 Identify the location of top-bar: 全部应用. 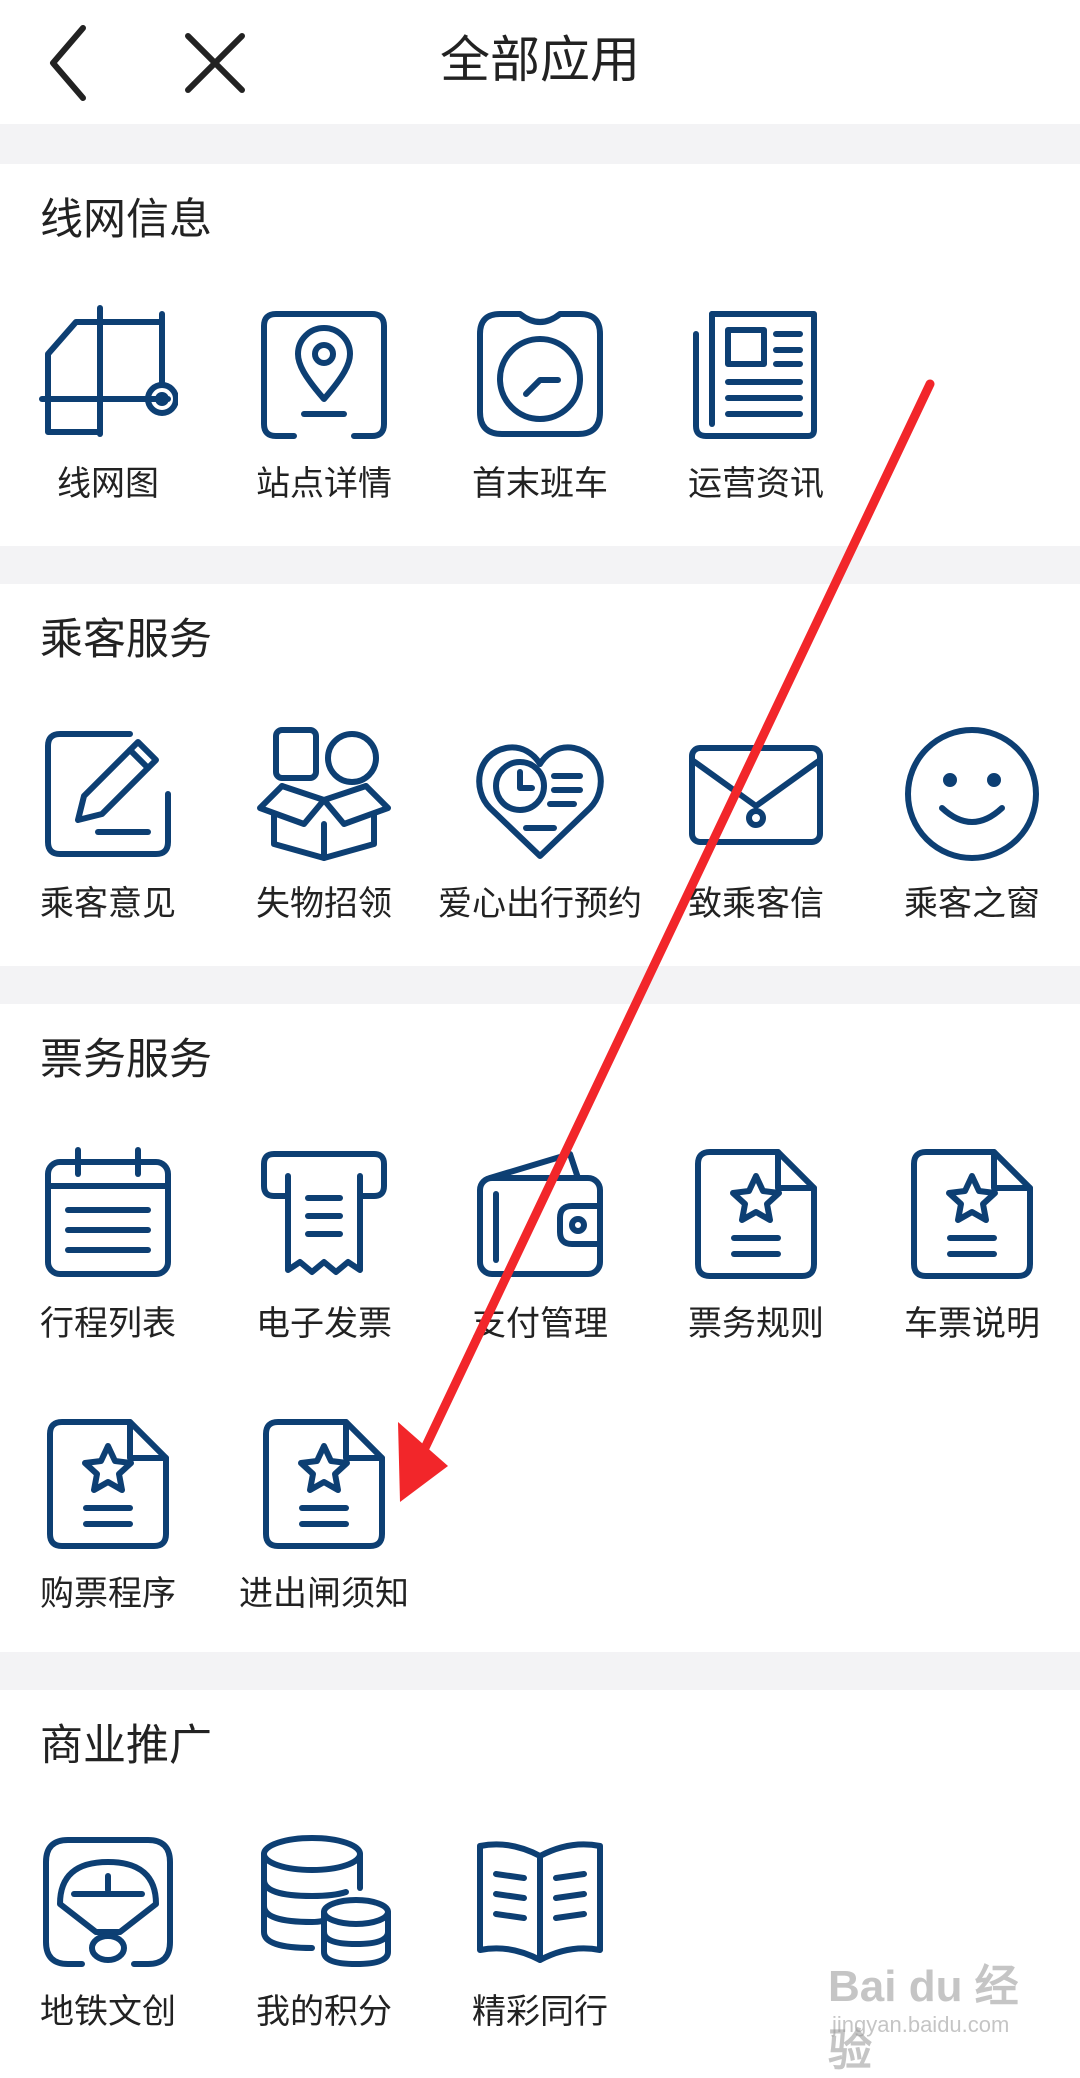
(540, 62).